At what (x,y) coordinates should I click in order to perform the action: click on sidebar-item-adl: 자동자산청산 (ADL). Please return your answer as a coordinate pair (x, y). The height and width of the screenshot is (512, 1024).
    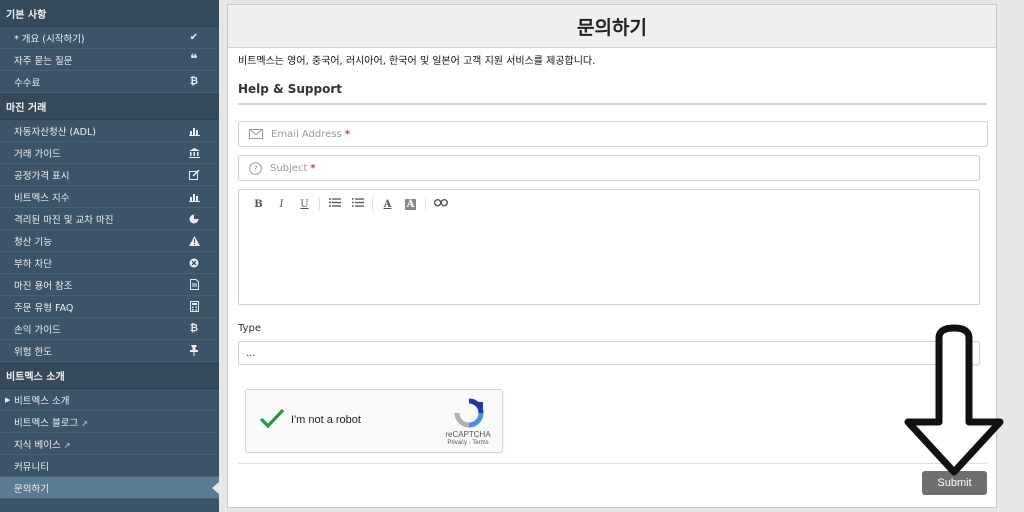
    Looking at the image, I should click on (109, 131).